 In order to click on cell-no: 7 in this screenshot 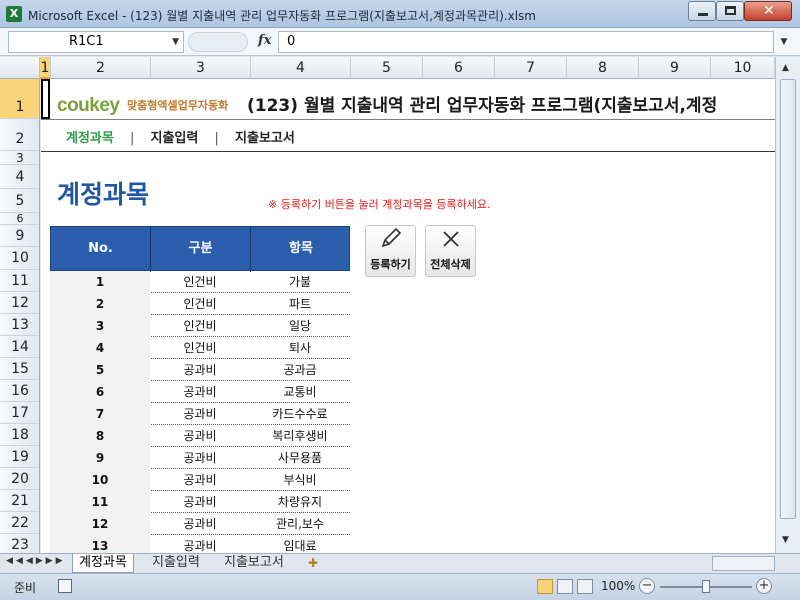, I will do `click(100, 414)`.